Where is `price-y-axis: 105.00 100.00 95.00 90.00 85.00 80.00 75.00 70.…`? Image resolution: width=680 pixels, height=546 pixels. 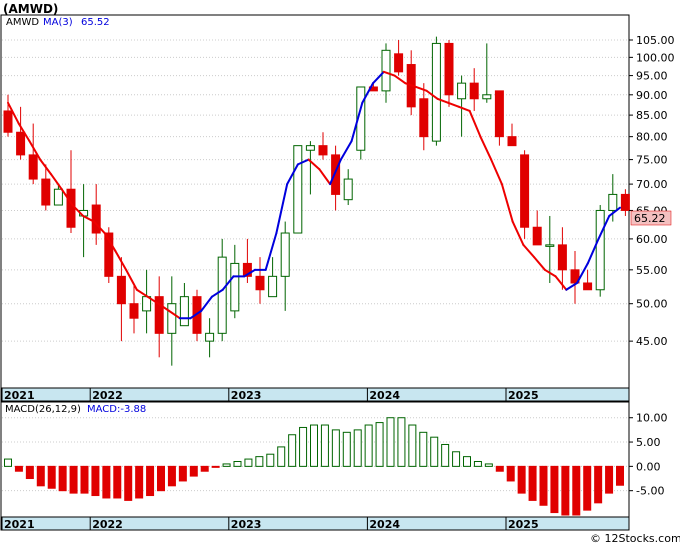
price-y-axis: 105.00 100.00 95.00 90.00 85.00 80.00 75.00 70.… is located at coordinates (652, 191).